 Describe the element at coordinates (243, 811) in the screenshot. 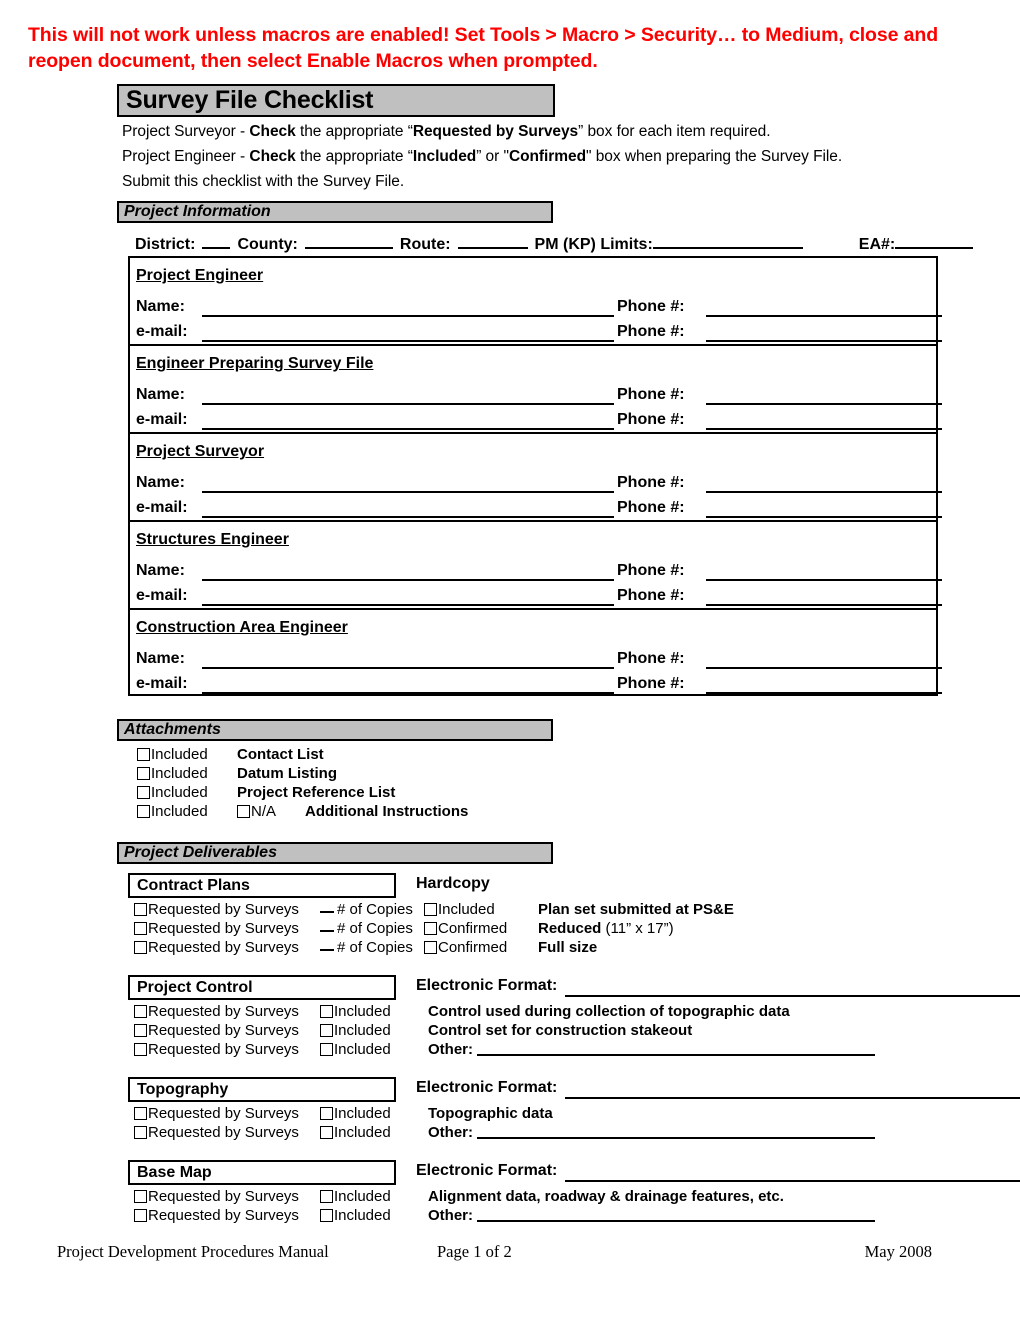

I see `attachment-na-checkbox` at that location.